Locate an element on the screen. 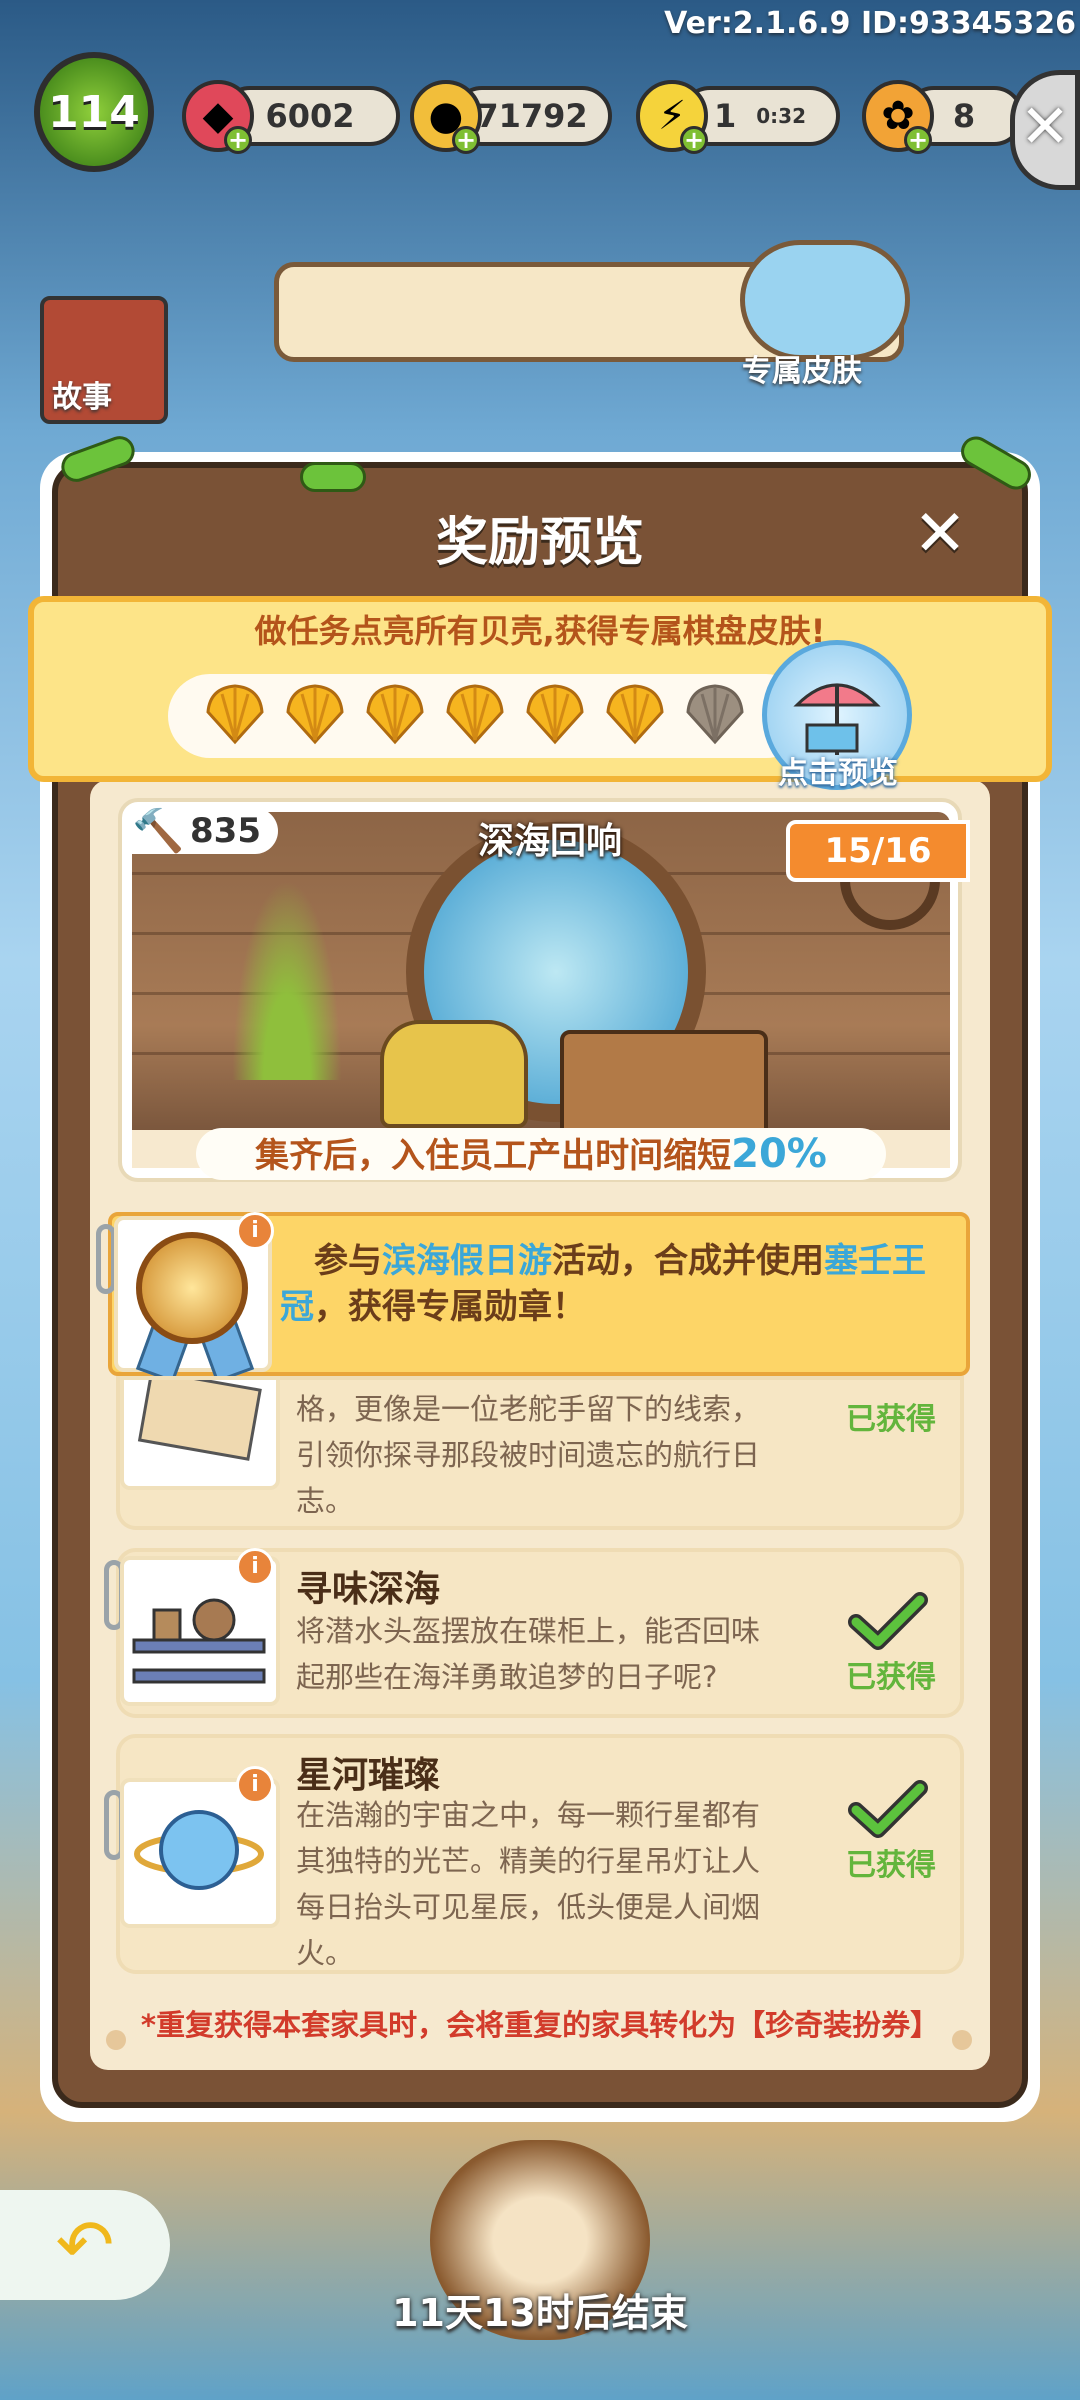  version-id-label: Ver:2.1.6.9 ID:93345326 is located at coordinates (870, 23).